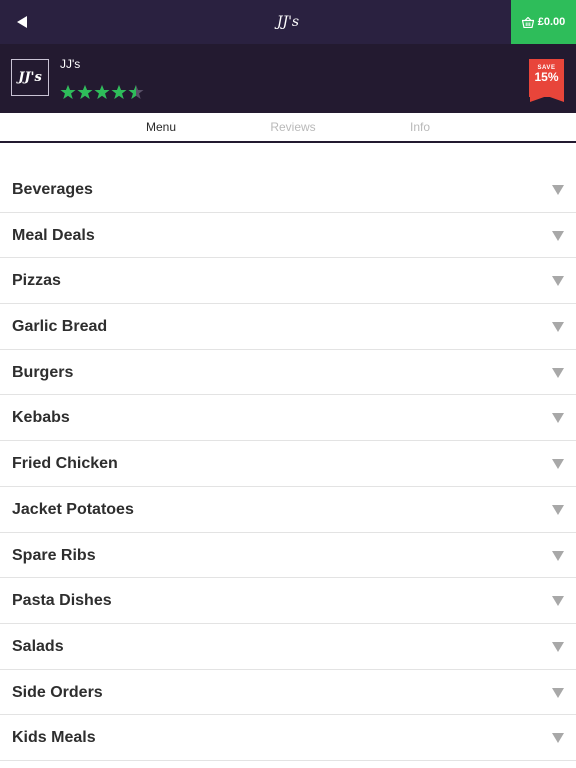  I want to click on menu-category-salads: Salads, so click(288, 647).